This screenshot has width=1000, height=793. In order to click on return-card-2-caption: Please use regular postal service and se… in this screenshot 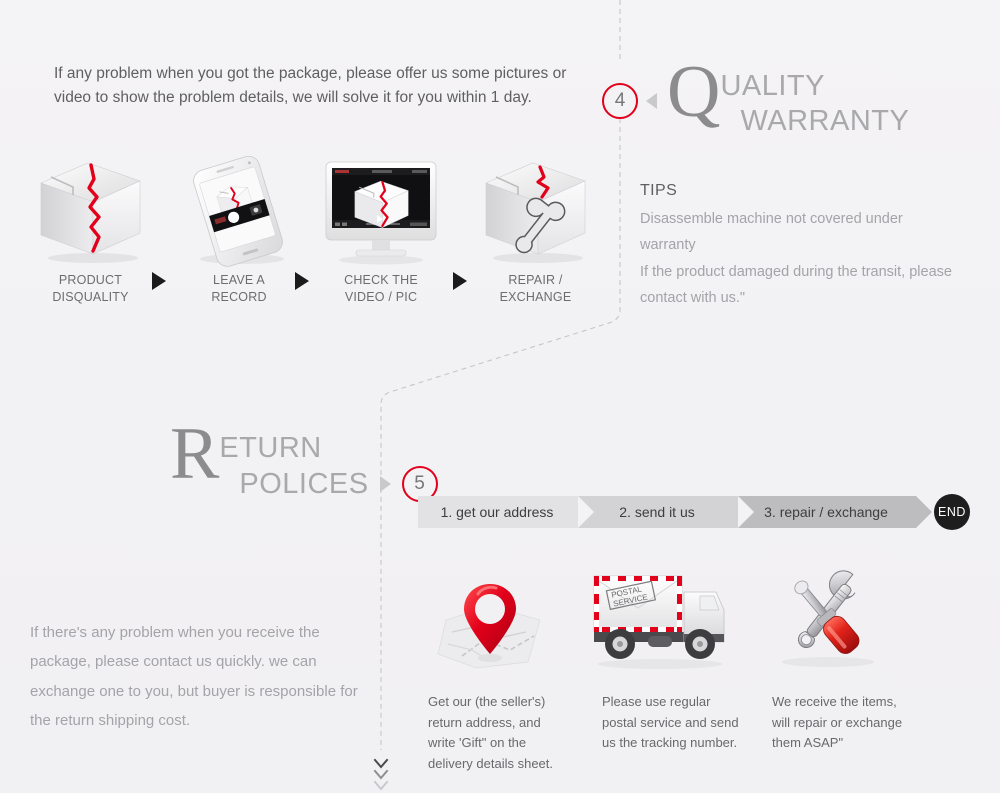, I will do `click(670, 722)`.